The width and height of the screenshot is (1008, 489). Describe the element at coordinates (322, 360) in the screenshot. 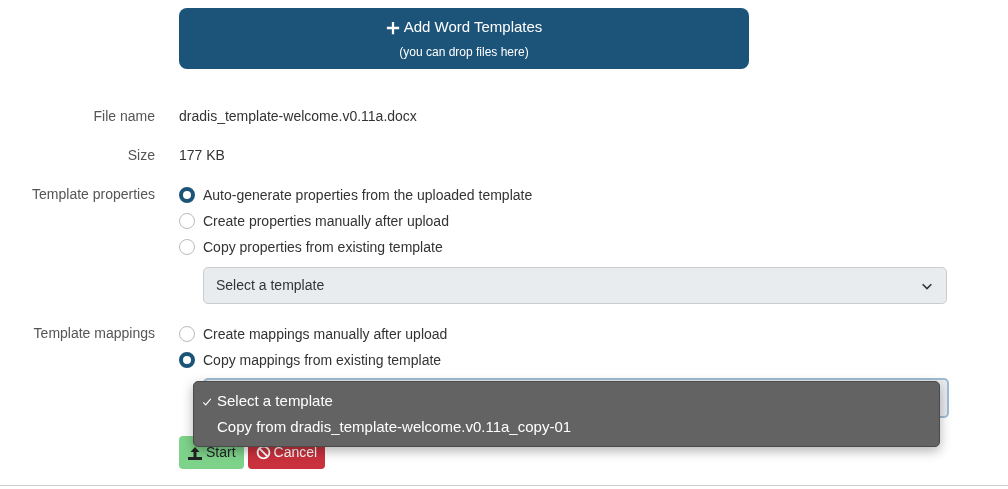

I see `radio-label: Copy mappings from existing template` at that location.